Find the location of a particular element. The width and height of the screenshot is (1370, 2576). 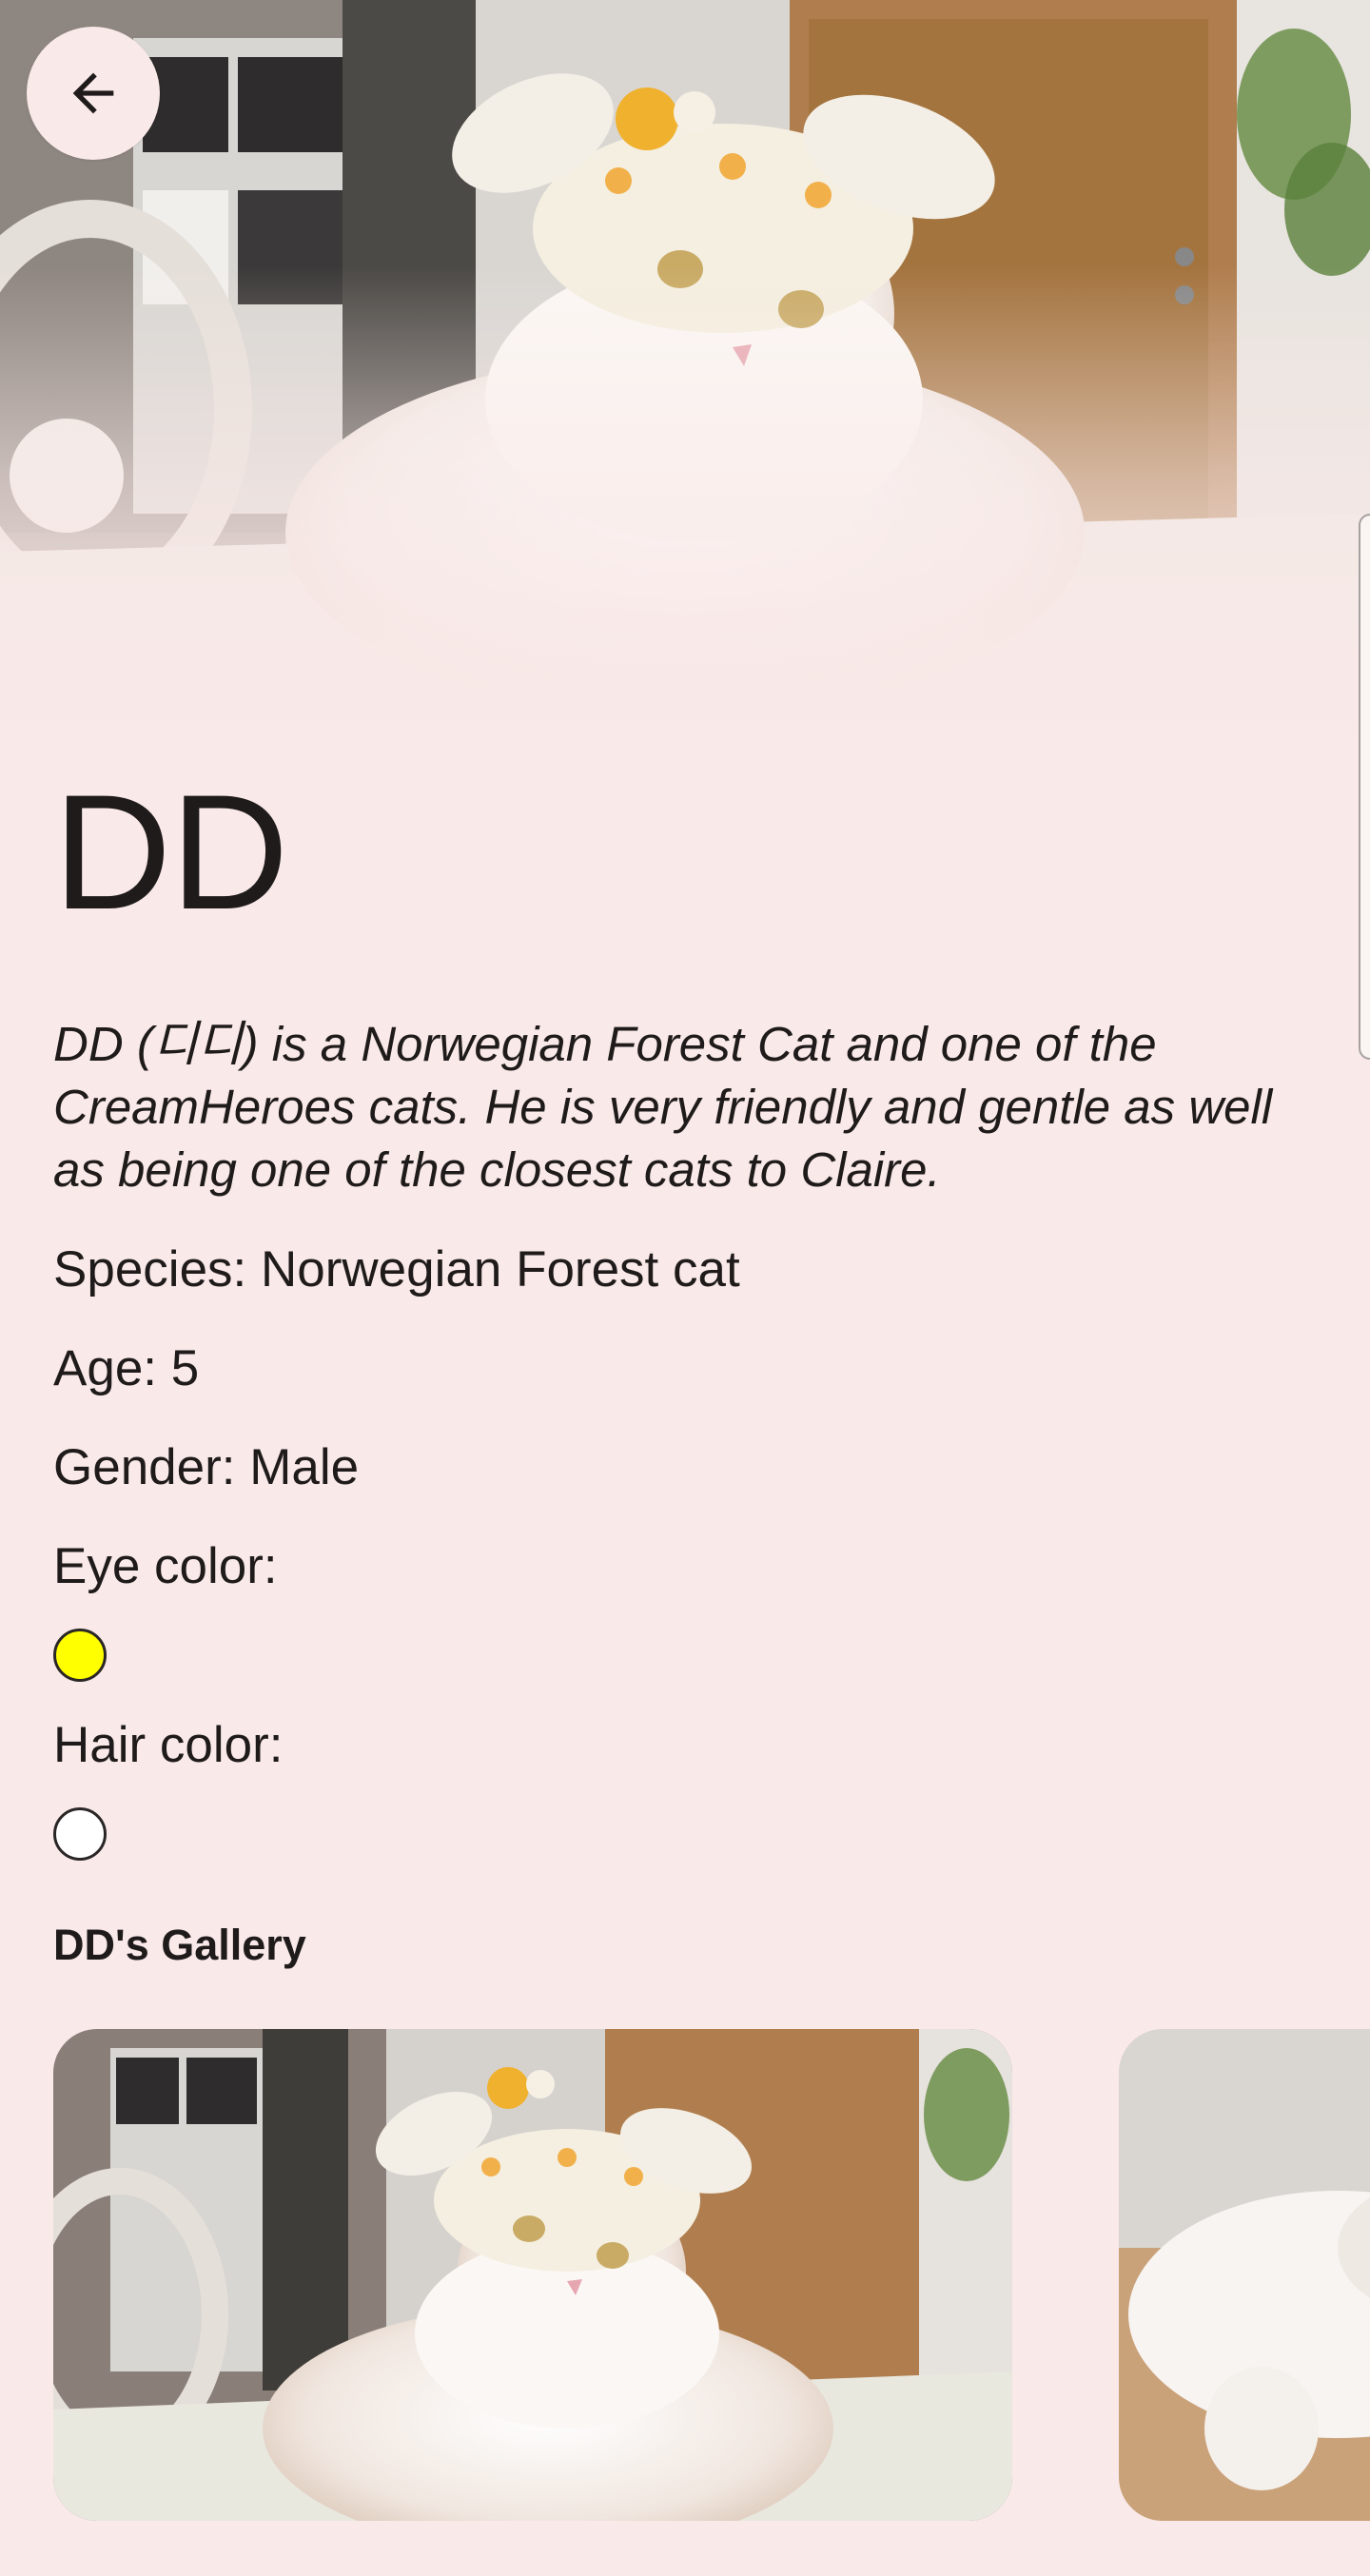

gender-text: Gender: Male is located at coordinates (206, 1467).